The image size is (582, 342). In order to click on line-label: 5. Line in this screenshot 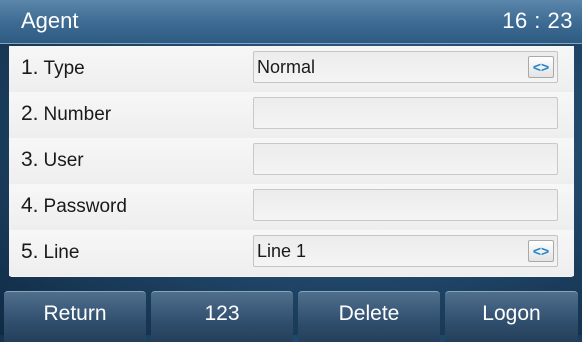, I will do `click(50, 252)`.